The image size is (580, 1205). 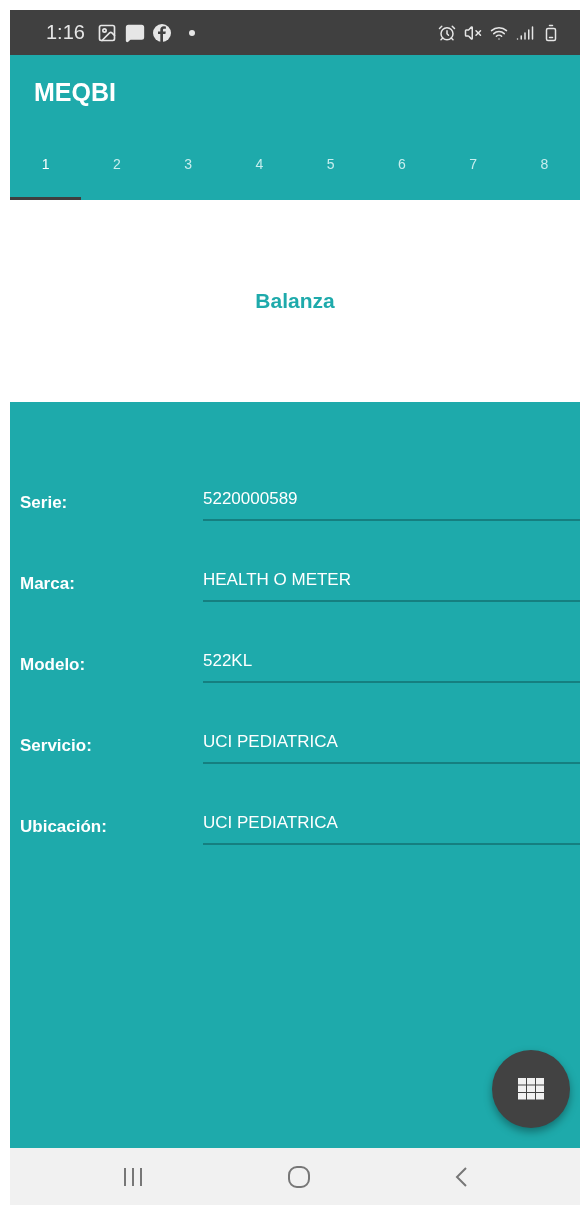 What do you see at coordinates (44, 503) in the screenshot?
I see `field-label: Serie:` at bounding box center [44, 503].